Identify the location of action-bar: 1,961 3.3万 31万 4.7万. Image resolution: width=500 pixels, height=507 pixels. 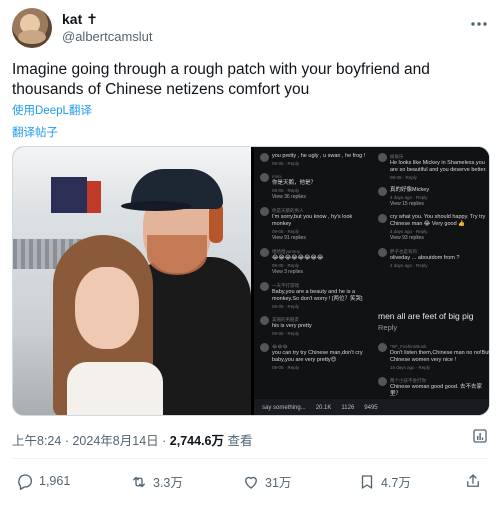
(250, 483).